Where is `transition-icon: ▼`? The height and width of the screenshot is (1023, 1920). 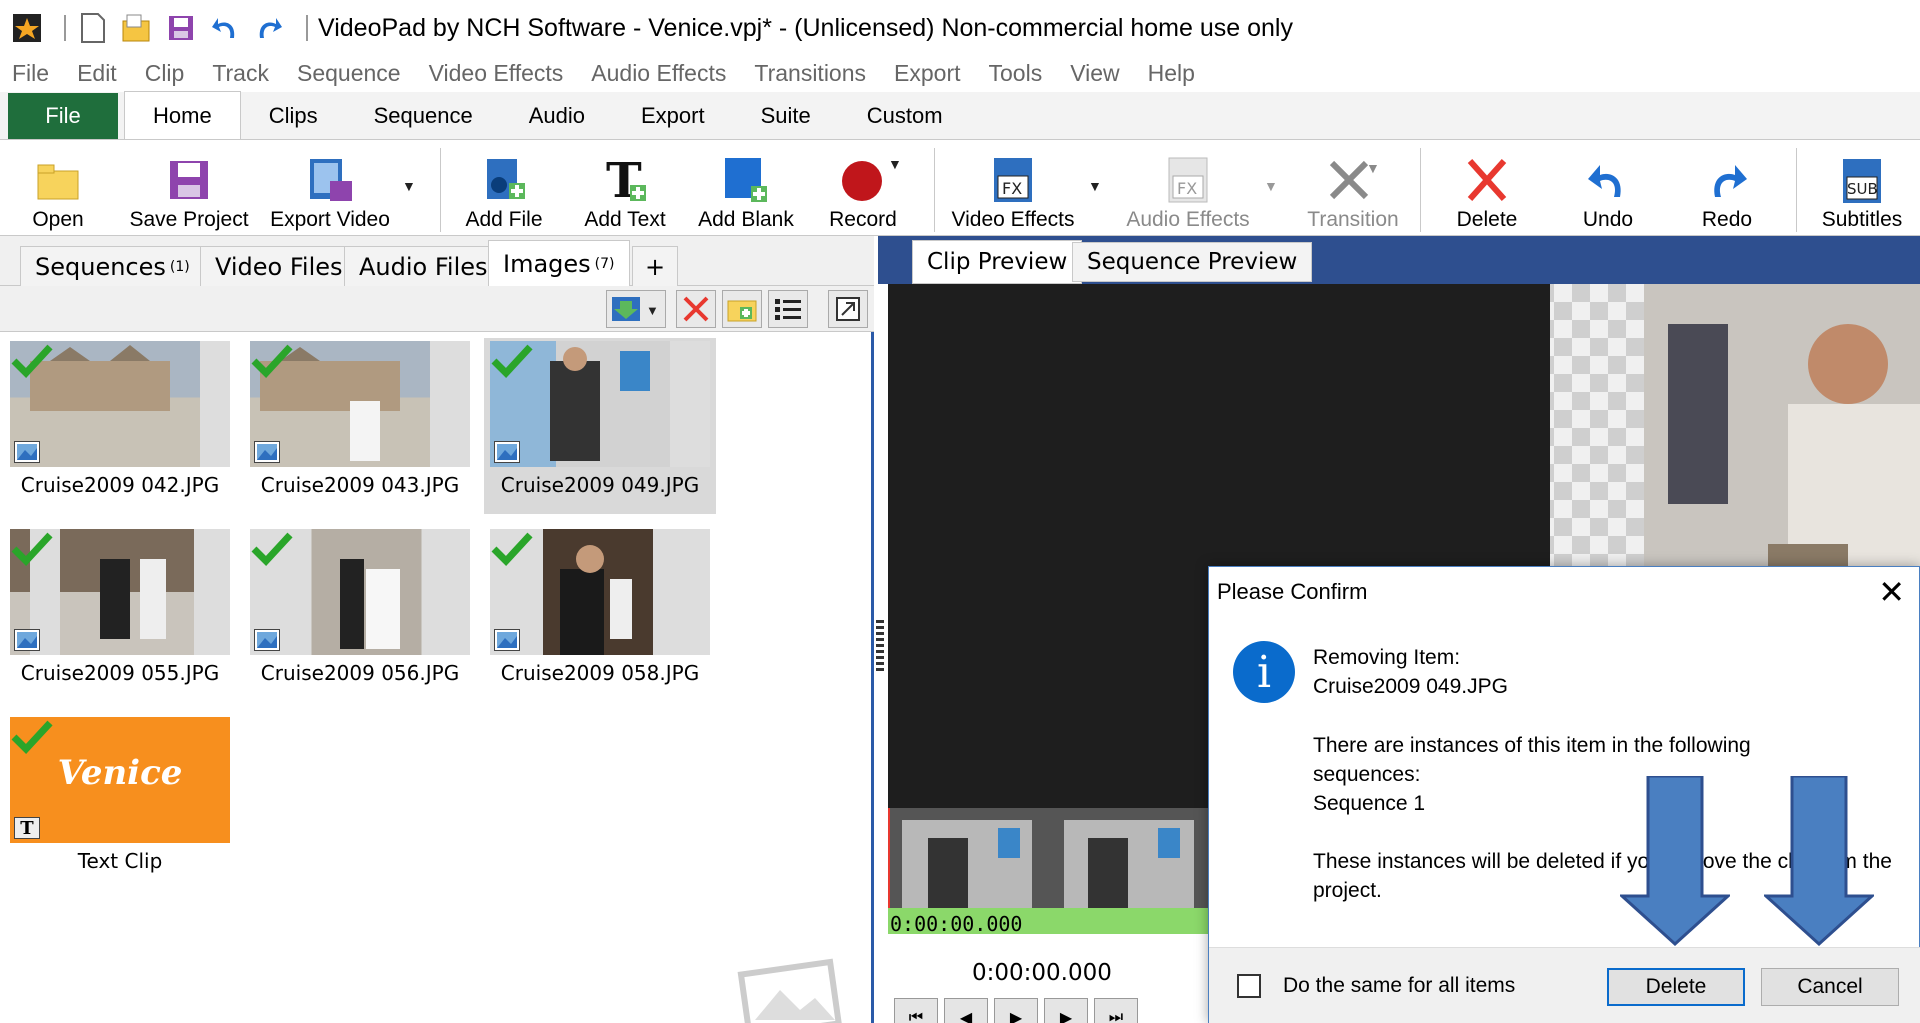 transition-icon: ▼ is located at coordinates (1353, 180).